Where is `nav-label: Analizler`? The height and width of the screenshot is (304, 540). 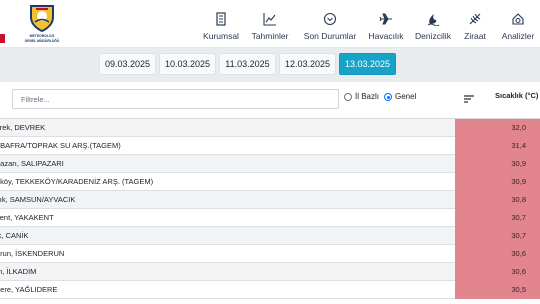
nav-label: Analizler is located at coordinates (518, 36).